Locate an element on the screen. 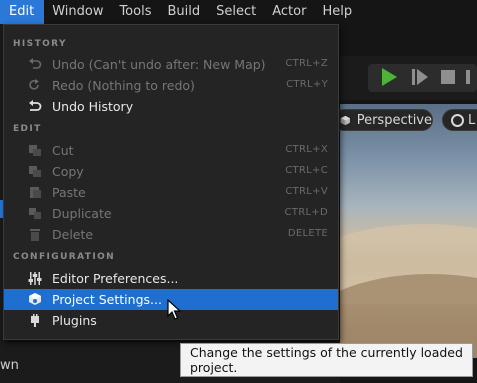 This screenshot has height=383, width=477. copy-icon is located at coordinates (35, 171).